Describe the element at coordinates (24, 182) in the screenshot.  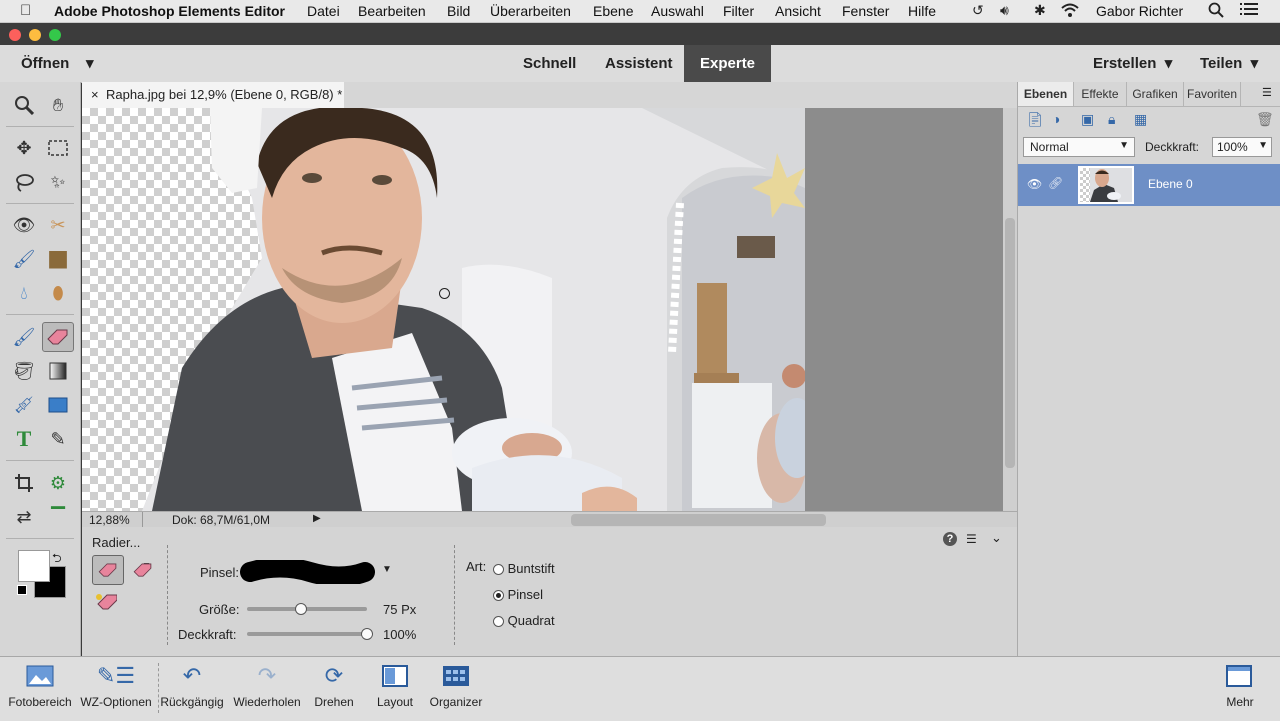
I see `lasso-tool-icon` at that location.